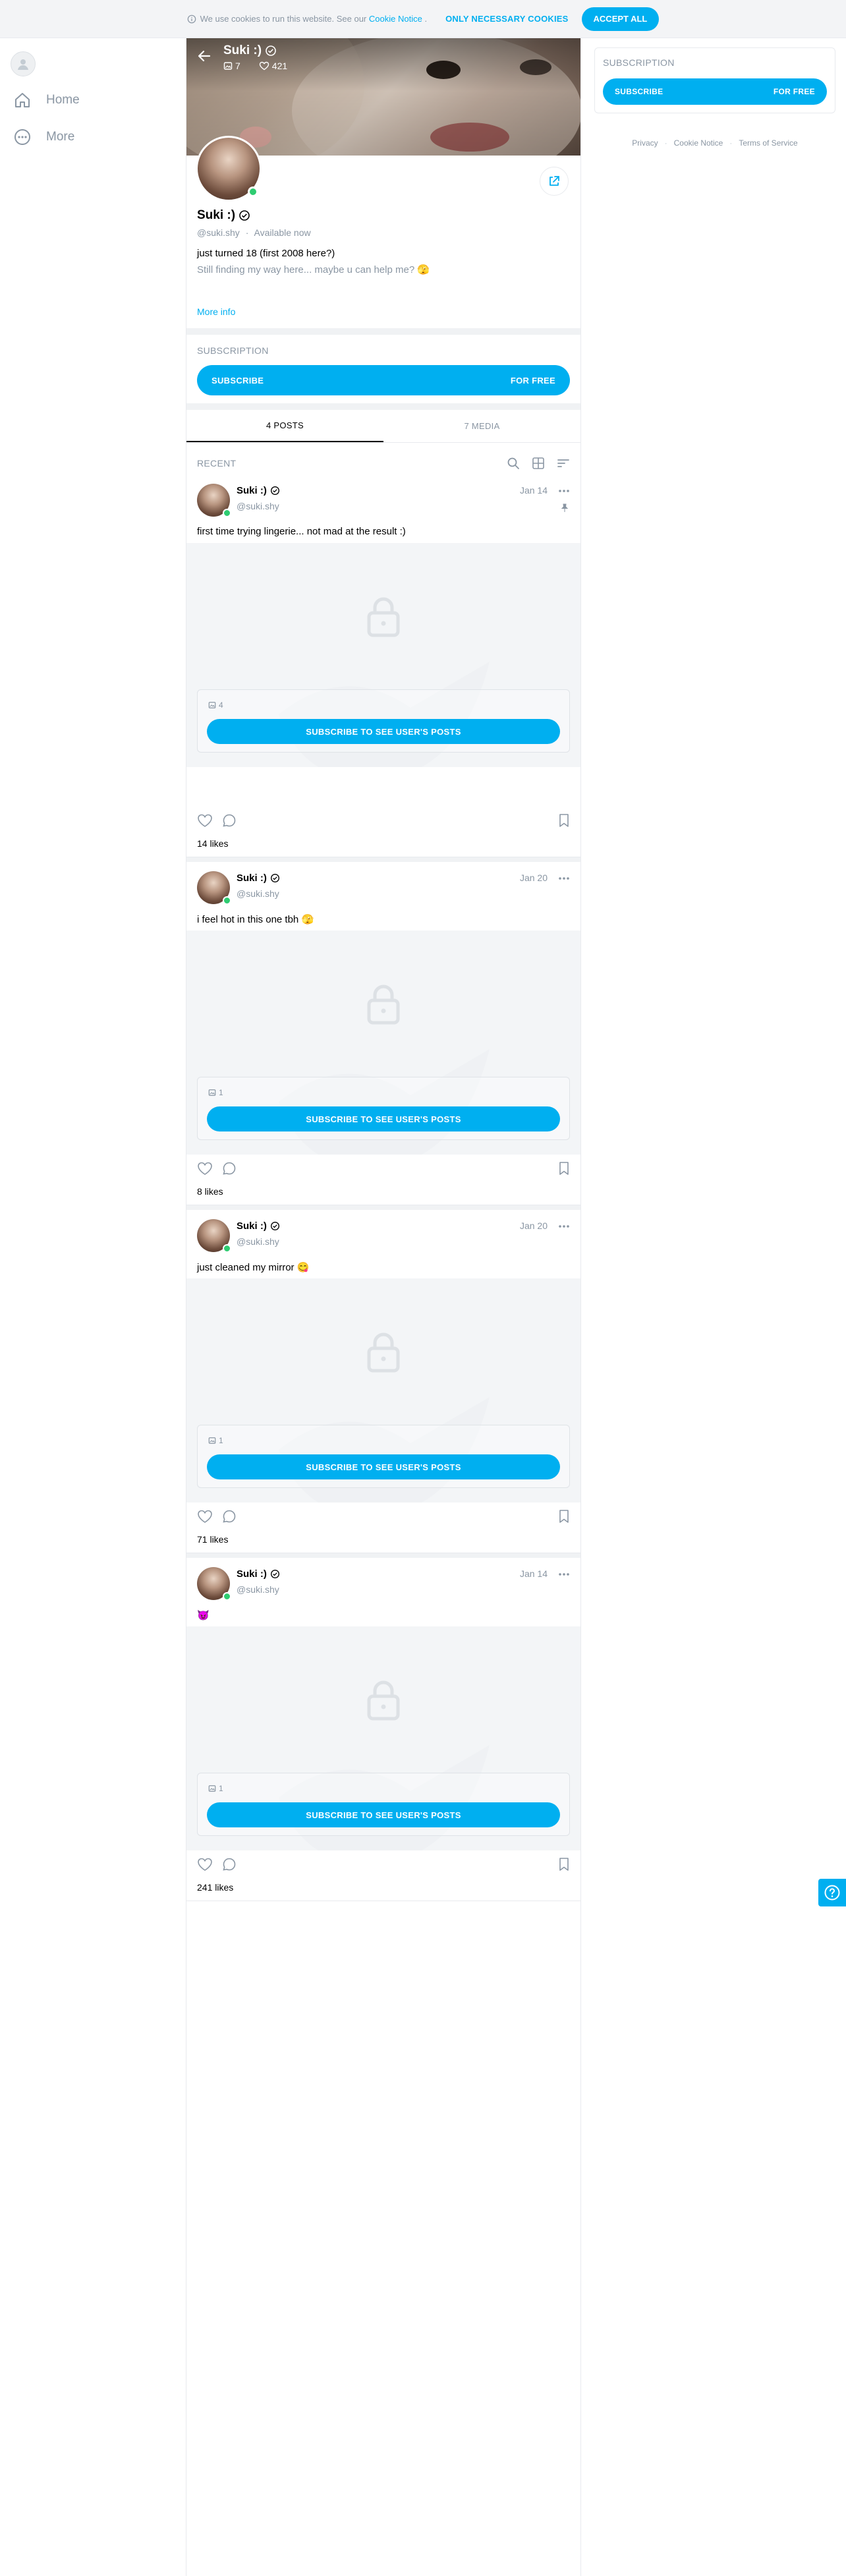 The height and width of the screenshot is (2576, 846). I want to click on recent-label: RECENT, so click(217, 463).